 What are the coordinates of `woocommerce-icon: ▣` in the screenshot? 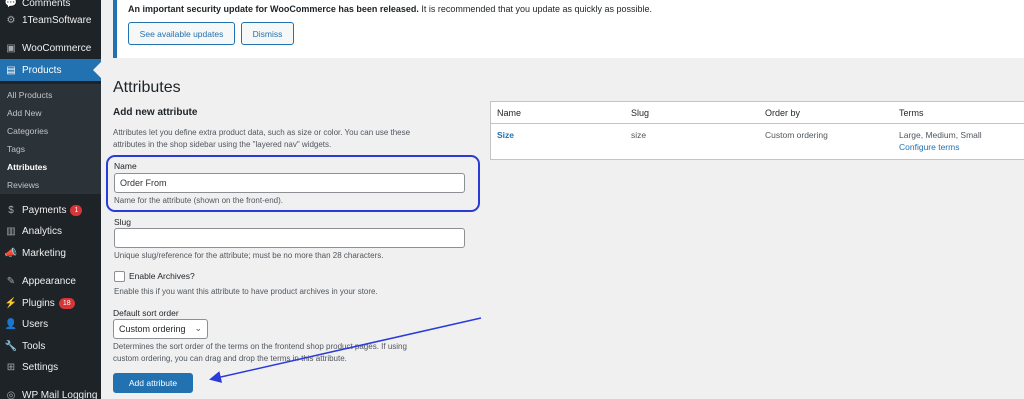 It's located at (11, 48).